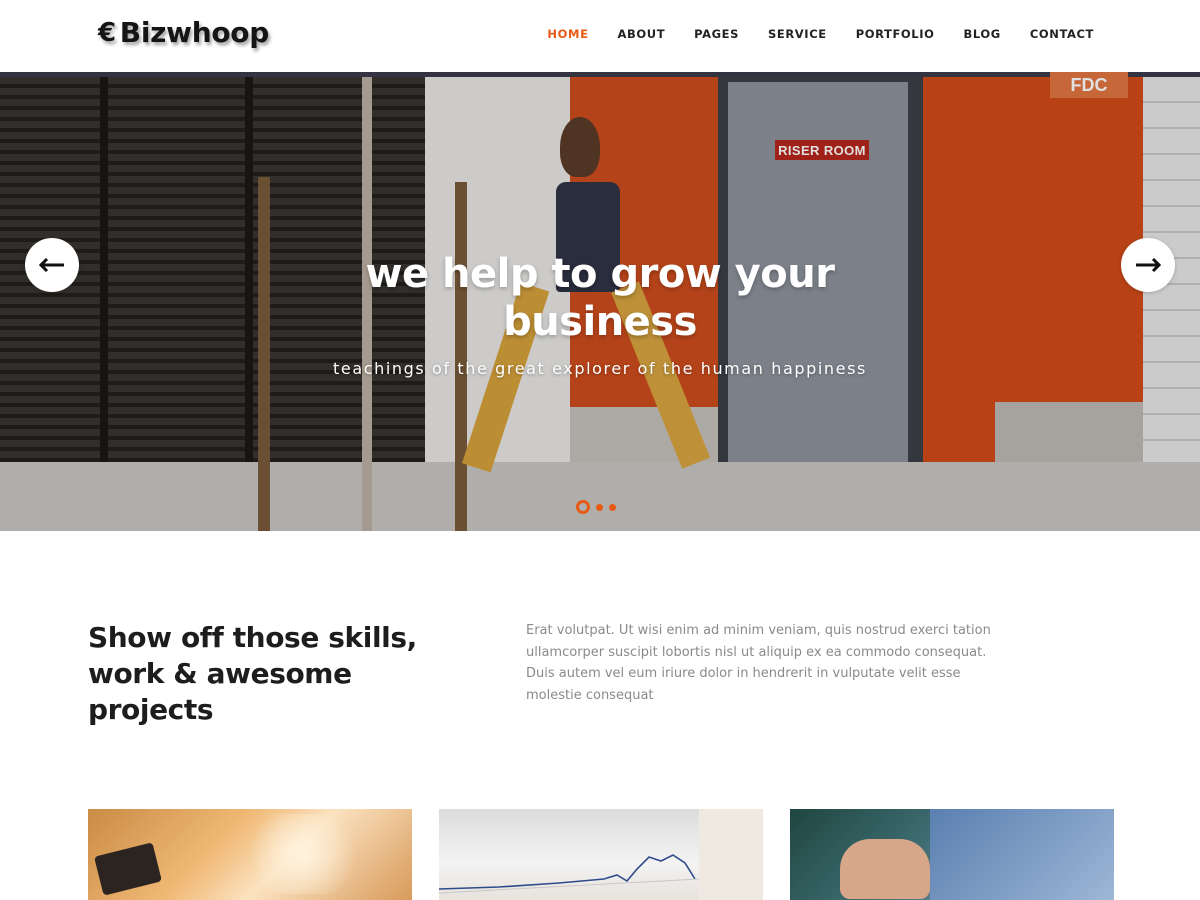  I want to click on site-name: Bizwhoop, so click(194, 32).